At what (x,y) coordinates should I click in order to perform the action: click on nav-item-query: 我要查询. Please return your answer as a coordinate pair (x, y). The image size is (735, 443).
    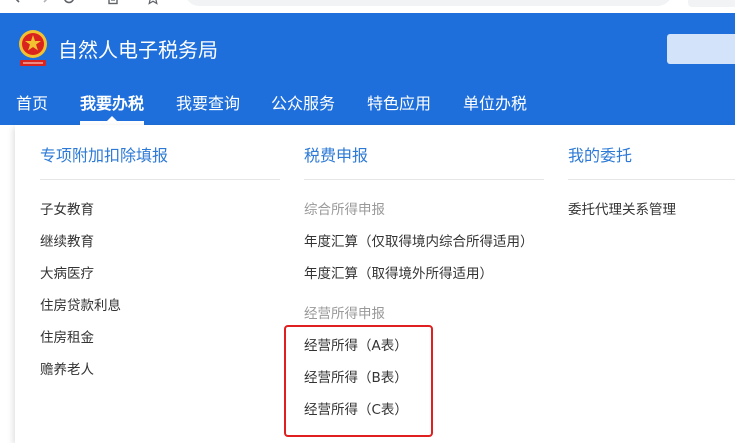
    Looking at the image, I should click on (208, 104).